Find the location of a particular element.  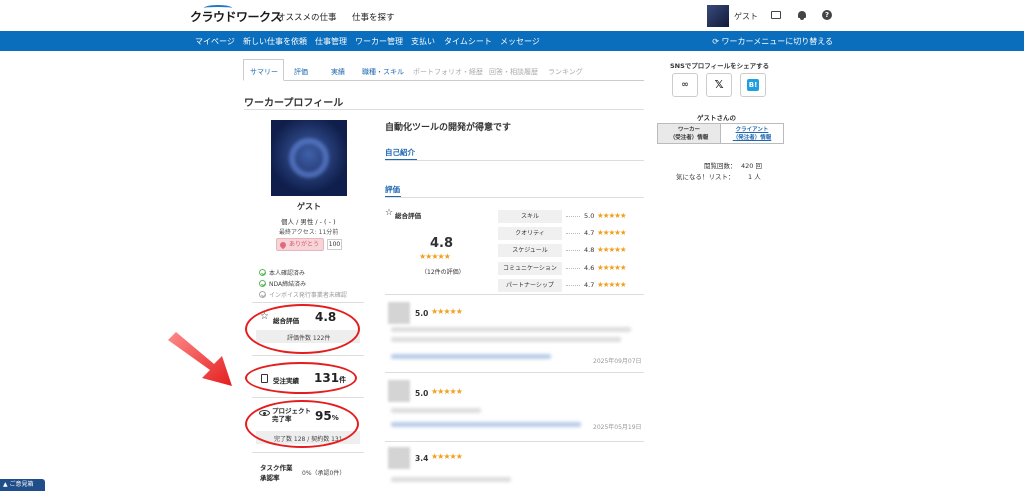

review-item: 3.4 ★★★★★ is located at coordinates (514, 467).